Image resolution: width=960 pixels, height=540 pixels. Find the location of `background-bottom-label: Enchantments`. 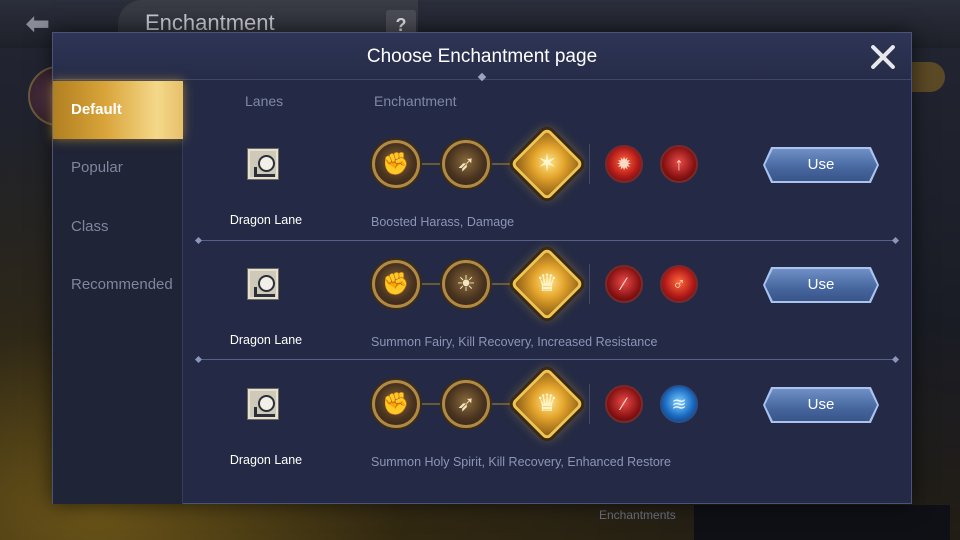

background-bottom-label: Enchantments is located at coordinates (637, 515).